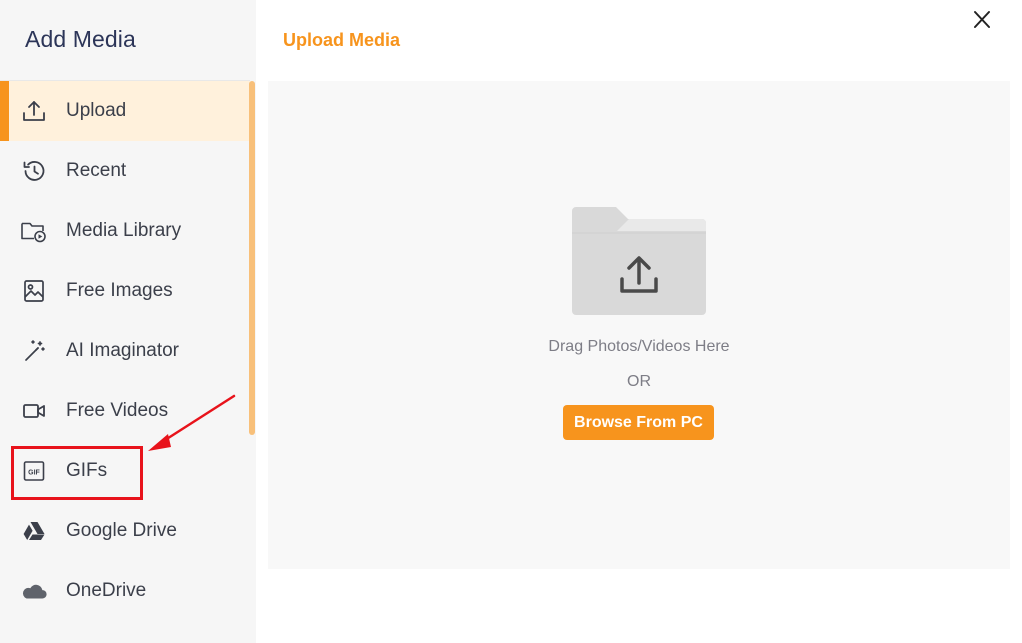  Describe the element at coordinates (34, 351) in the screenshot. I see `magic-wand-icon` at that location.